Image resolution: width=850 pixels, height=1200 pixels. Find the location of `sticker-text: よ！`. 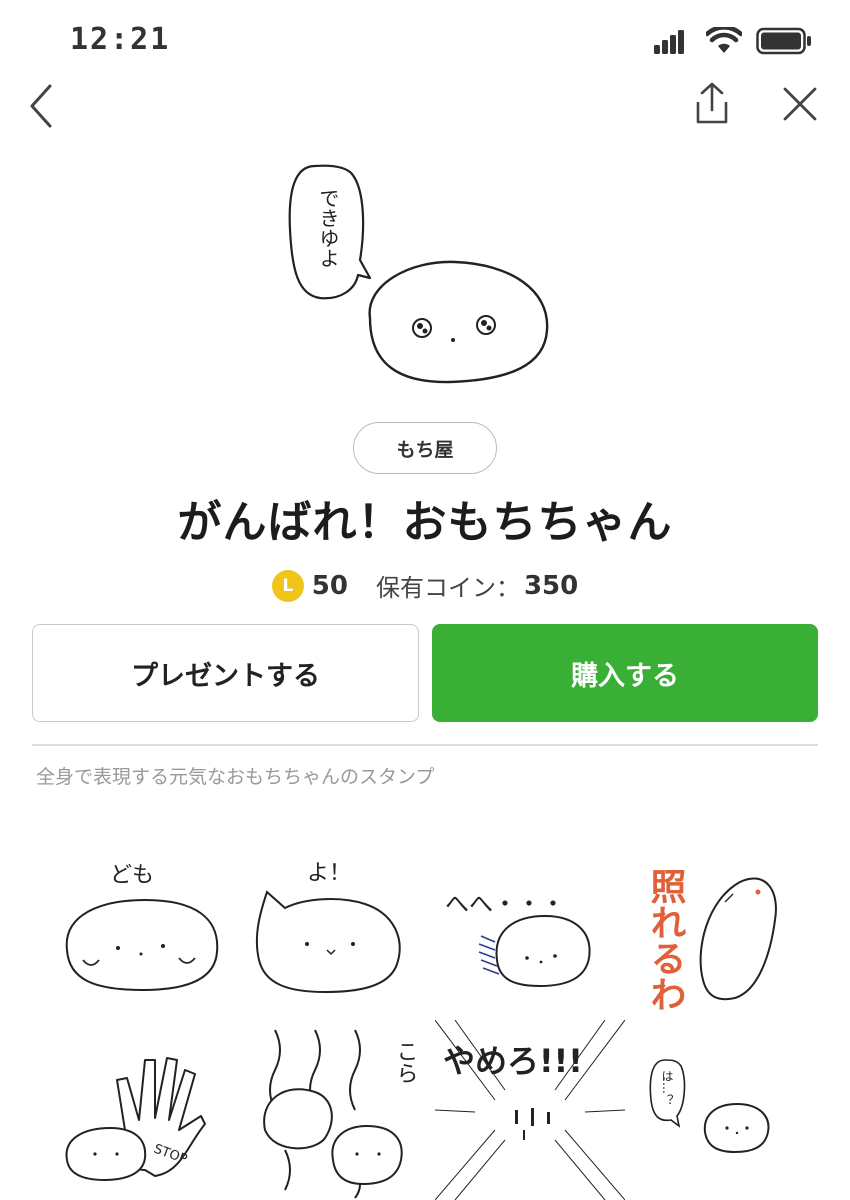

sticker-text: よ！ is located at coordinates (329, 873).